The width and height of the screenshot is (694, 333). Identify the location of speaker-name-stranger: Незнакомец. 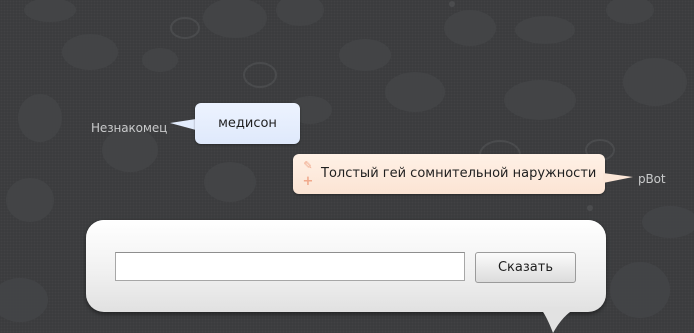
(129, 128).